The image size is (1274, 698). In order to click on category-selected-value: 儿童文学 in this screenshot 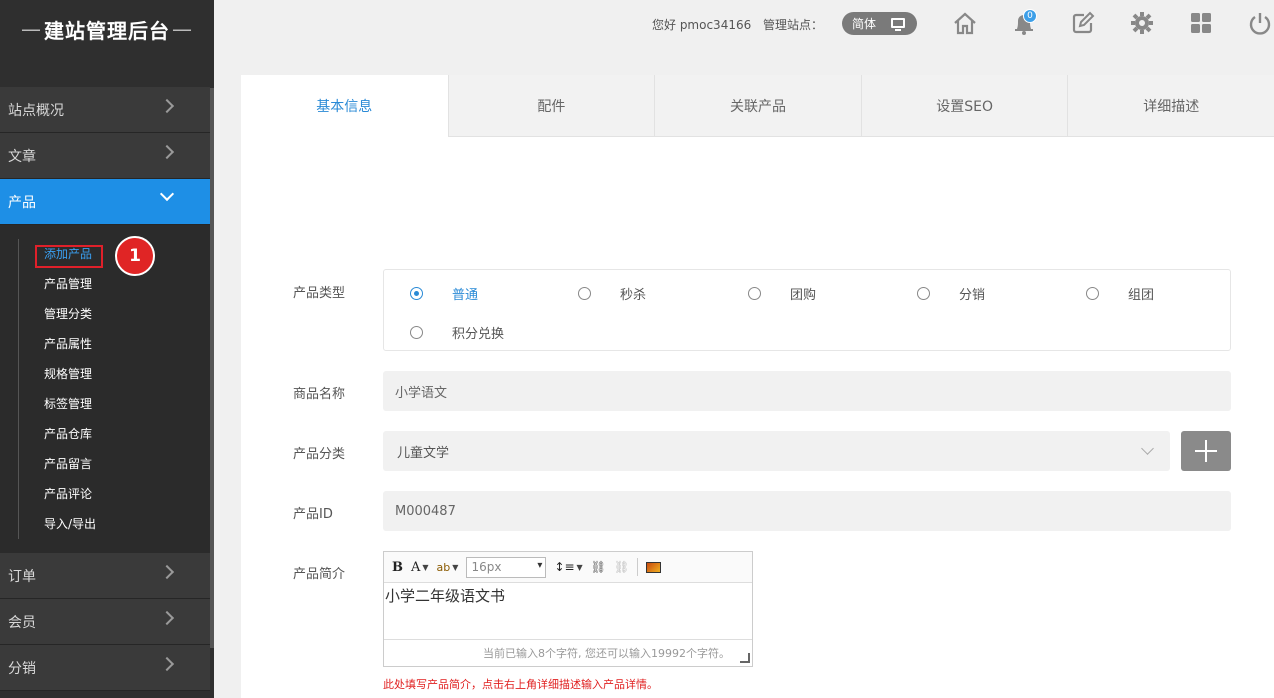, I will do `click(423, 453)`.